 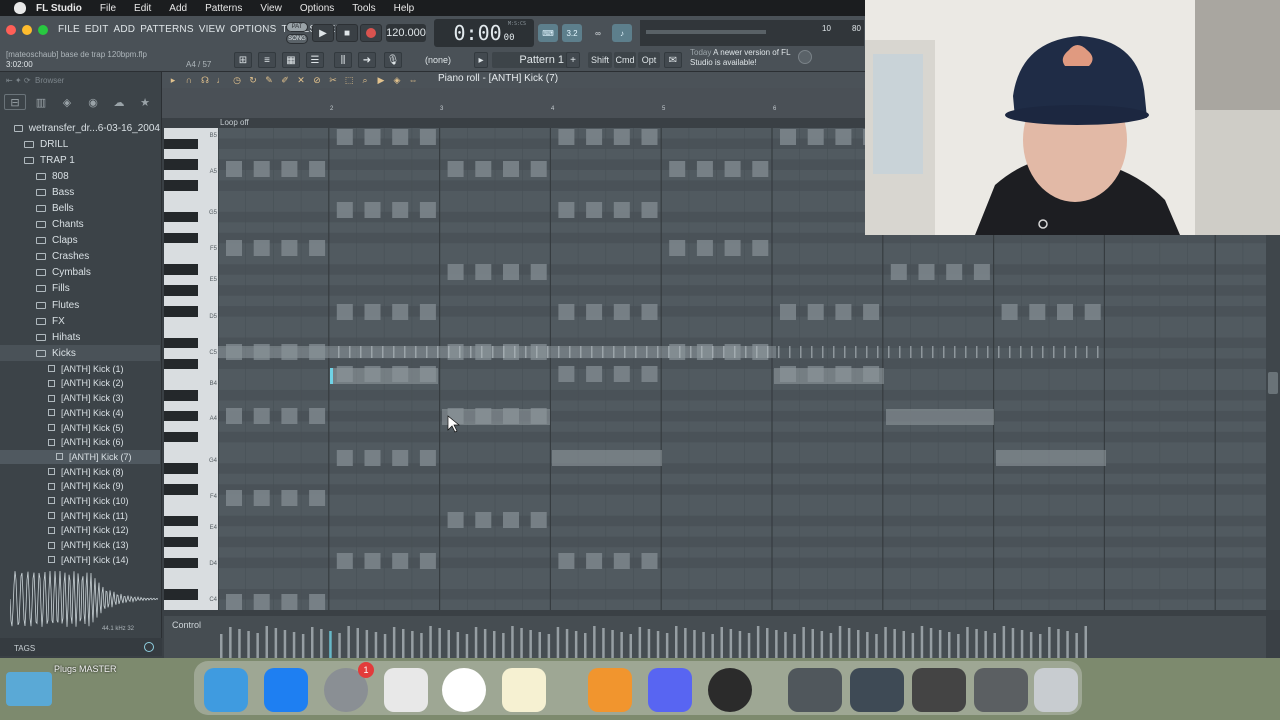 What do you see at coordinates (80, 289) in the screenshot?
I see `tree-folder: Fills` at bounding box center [80, 289].